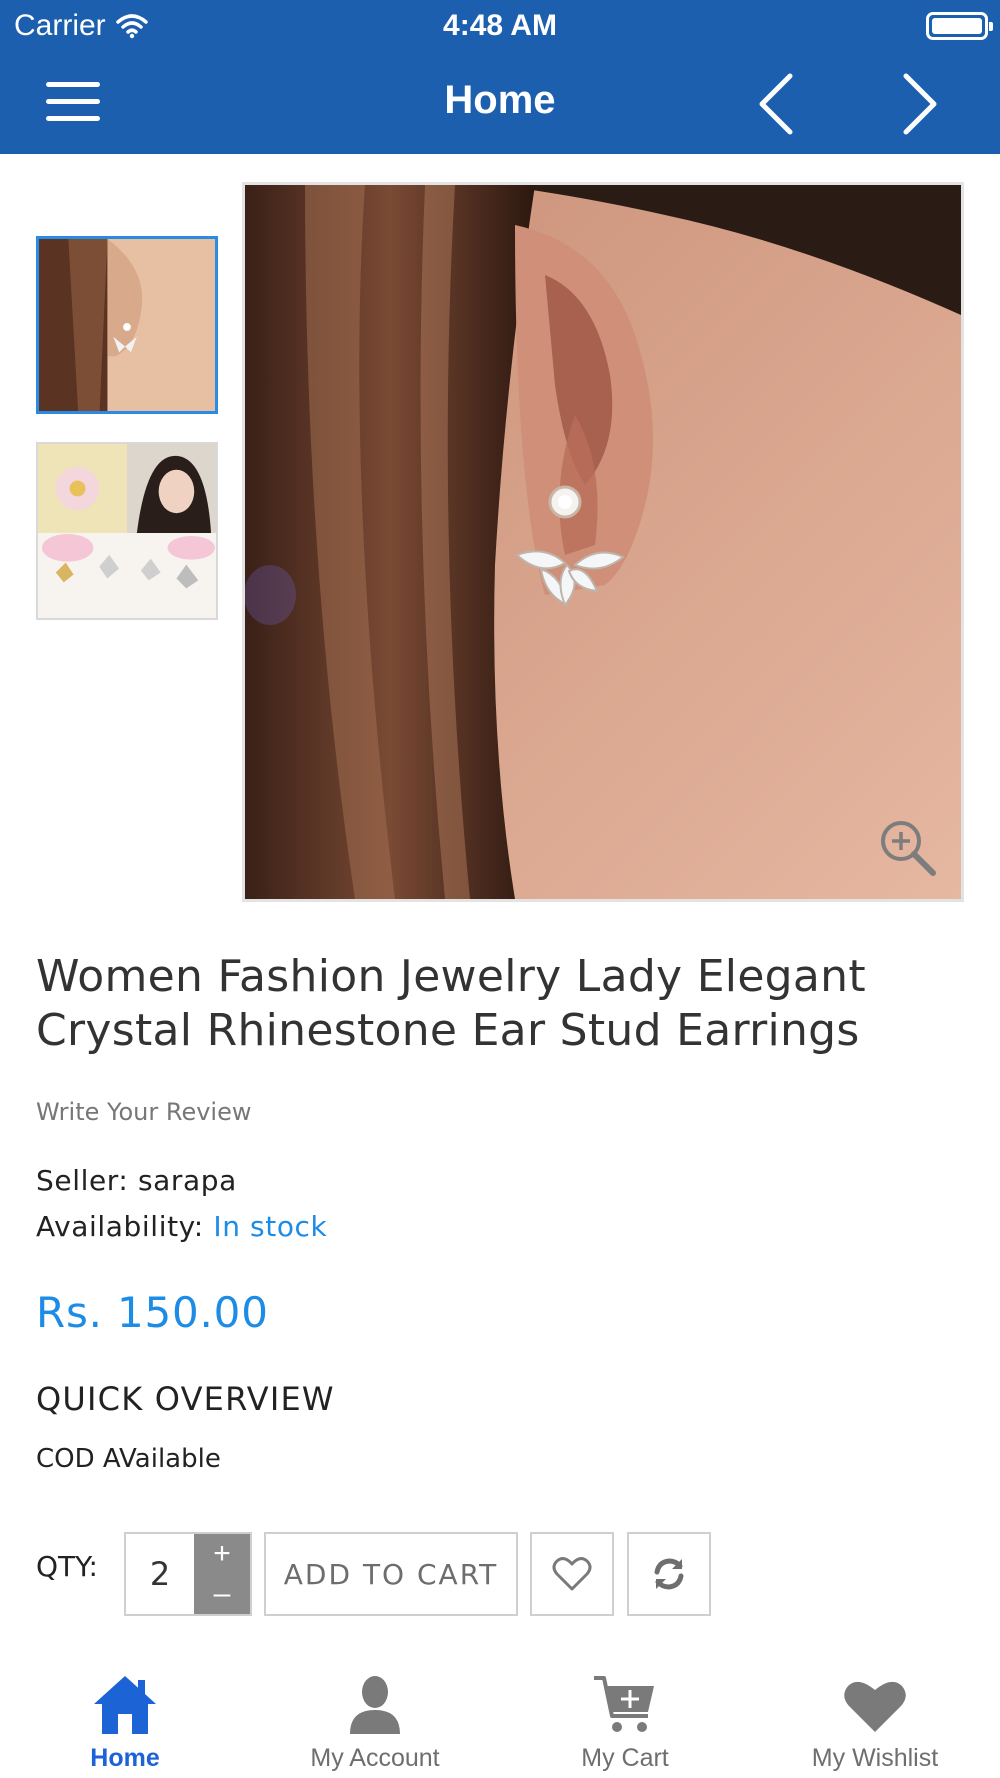 This screenshot has height=1778, width=1000. I want to click on navigation-bar: Home, so click(500, 104).